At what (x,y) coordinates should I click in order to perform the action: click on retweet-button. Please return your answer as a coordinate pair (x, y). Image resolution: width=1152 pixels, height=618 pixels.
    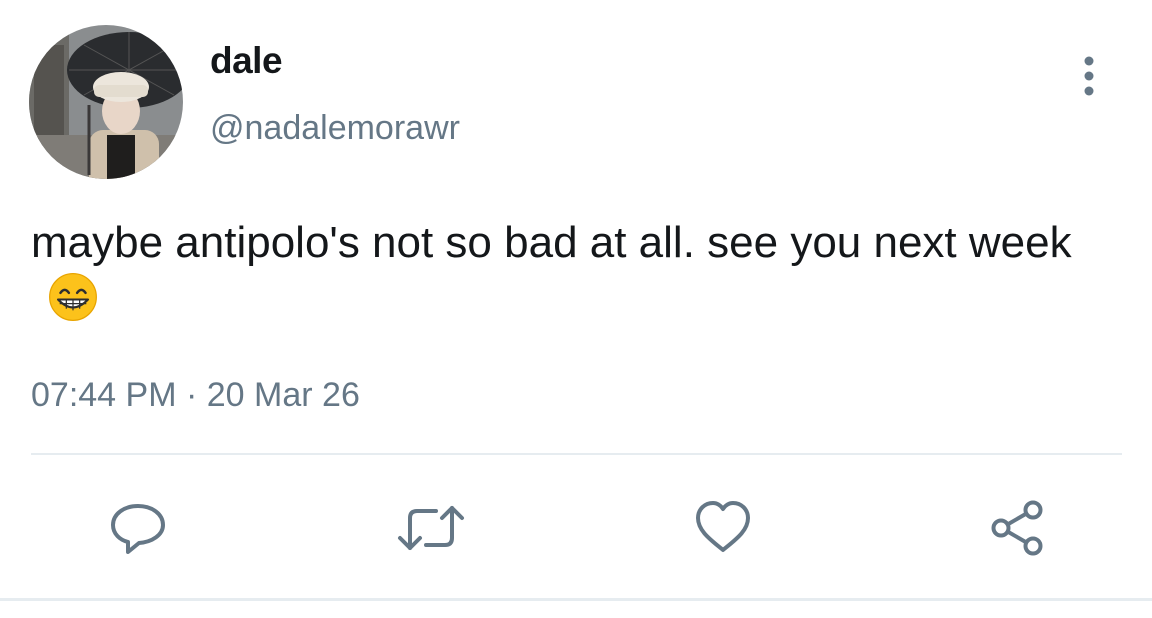
    Looking at the image, I should click on (431, 528).